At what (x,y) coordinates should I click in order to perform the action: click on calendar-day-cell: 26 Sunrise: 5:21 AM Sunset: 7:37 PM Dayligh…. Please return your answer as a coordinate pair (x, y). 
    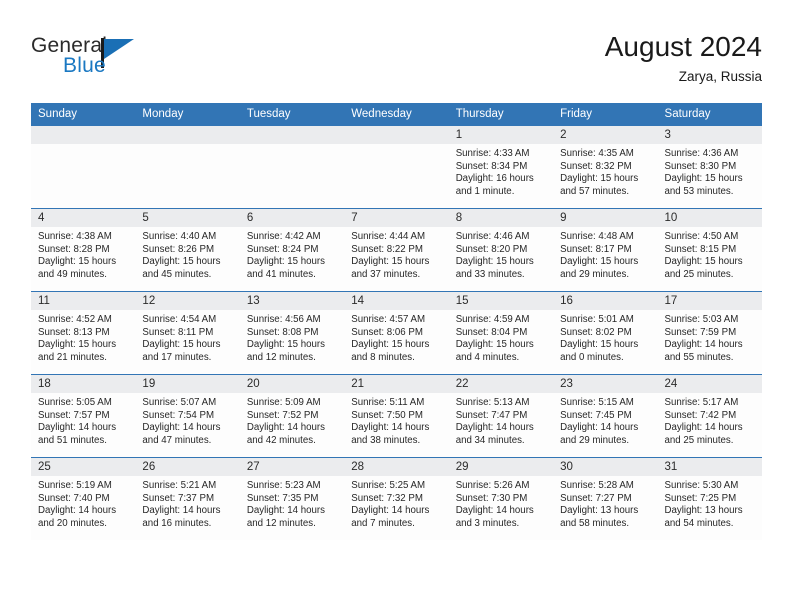
    Looking at the image, I should click on (187, 498).